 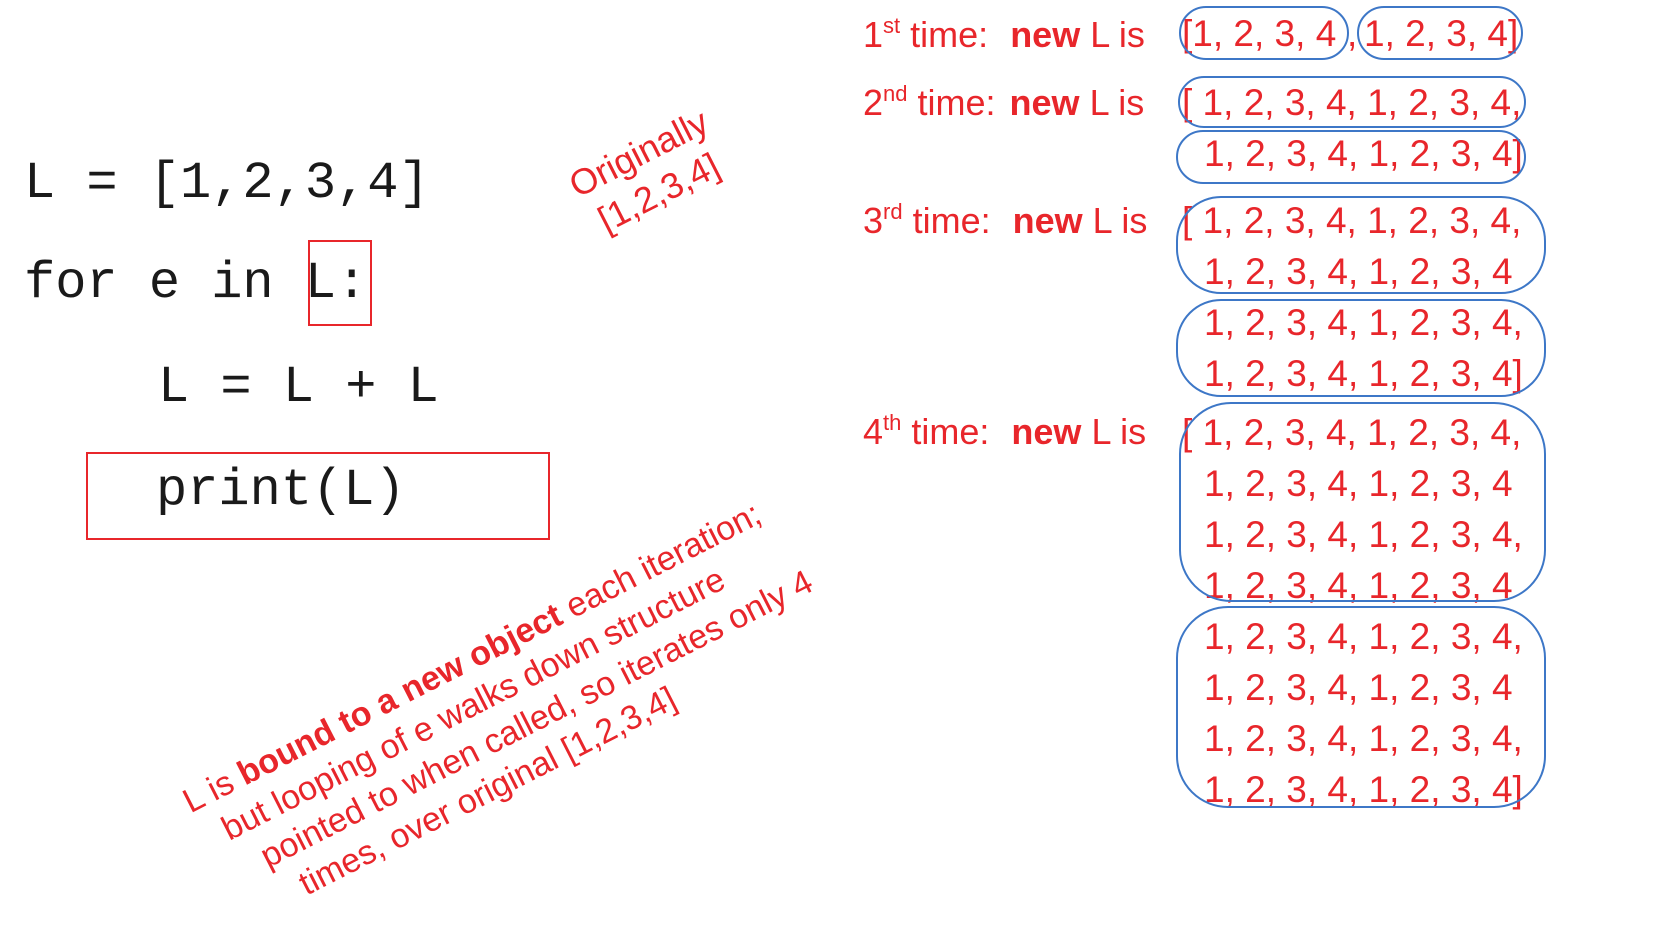 What do you see at coordinates (1361, 707) in the screenshot?
I see `group-outline-4th-b` at bounding box center [1361, 707].